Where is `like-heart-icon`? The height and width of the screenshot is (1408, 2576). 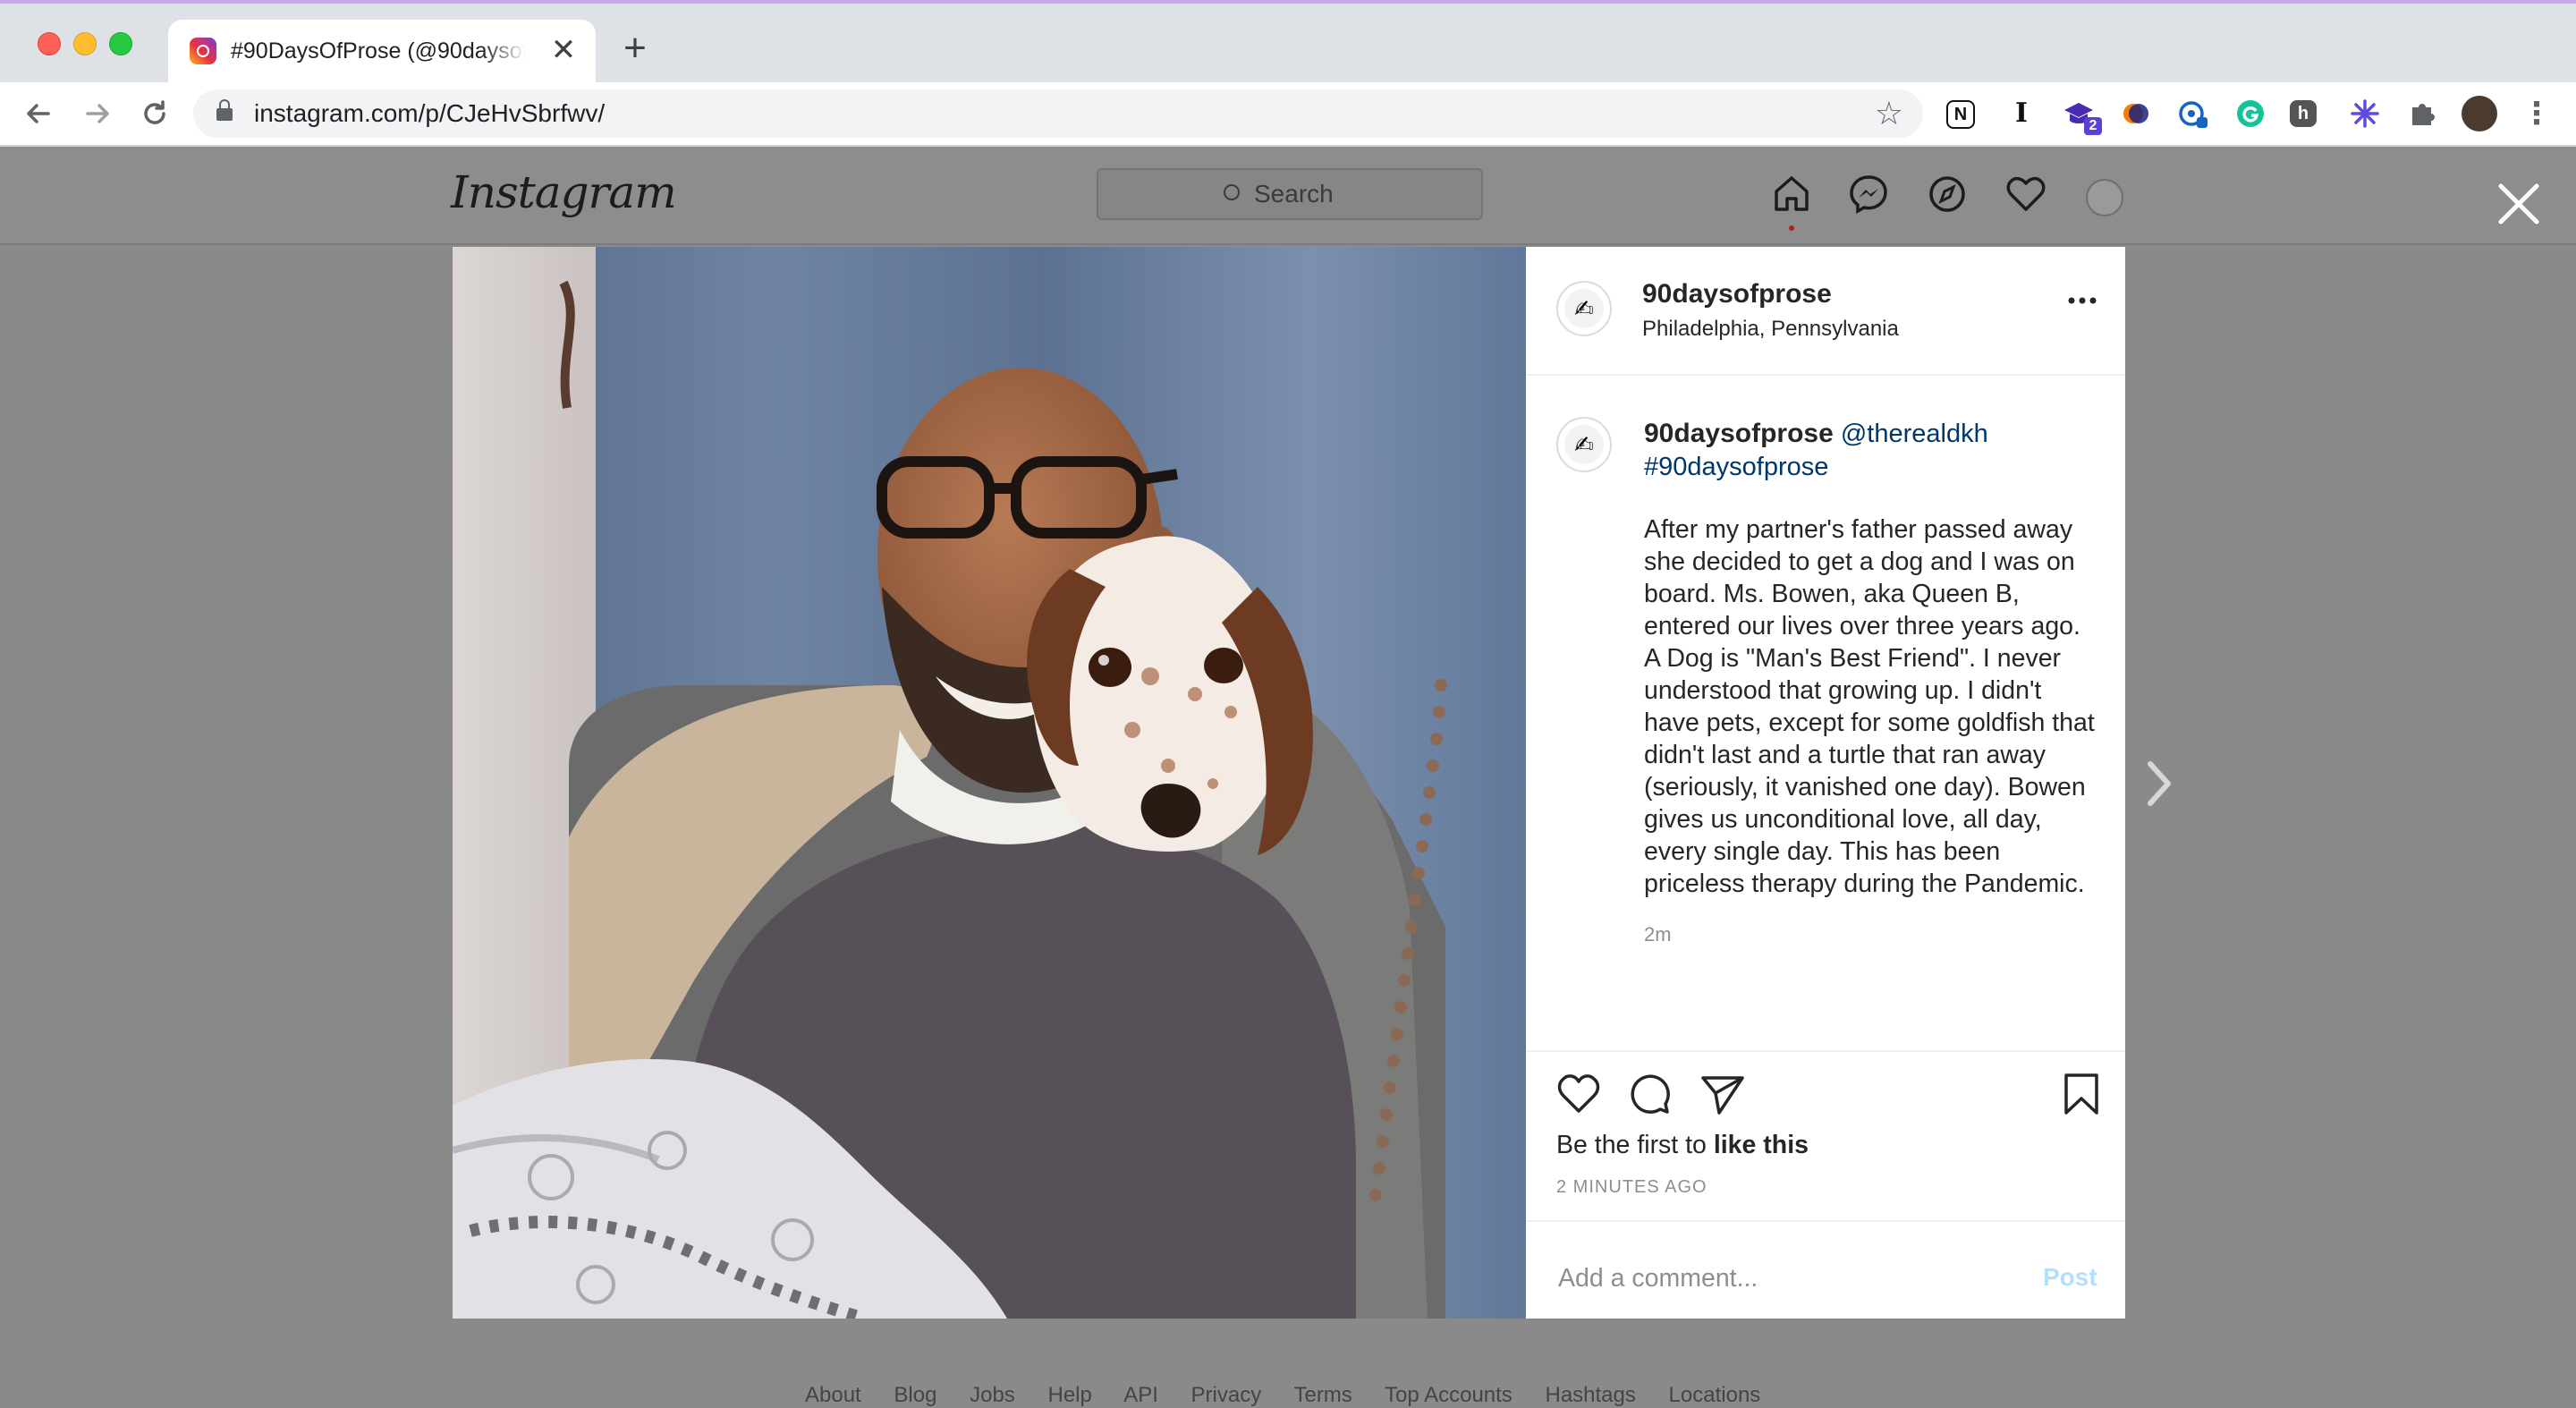
like-heart-icon is located at coordinates (1579, 1094).